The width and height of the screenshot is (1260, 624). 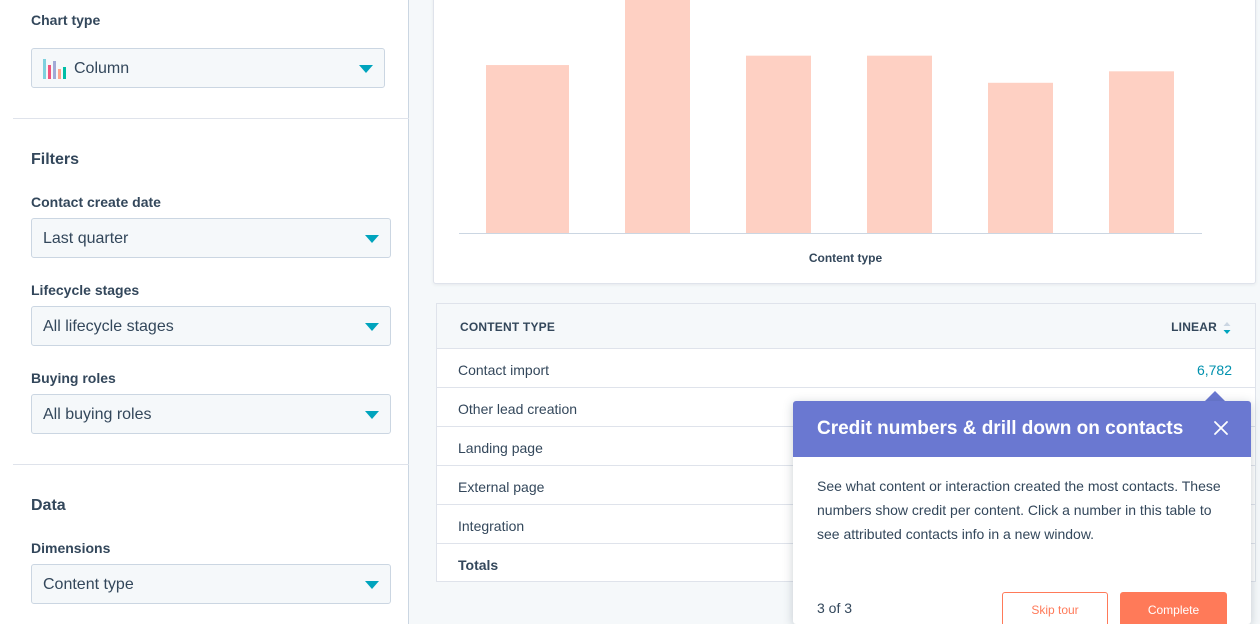 I want to click on content-type-cell: Integration, so click(x=491, y=526).